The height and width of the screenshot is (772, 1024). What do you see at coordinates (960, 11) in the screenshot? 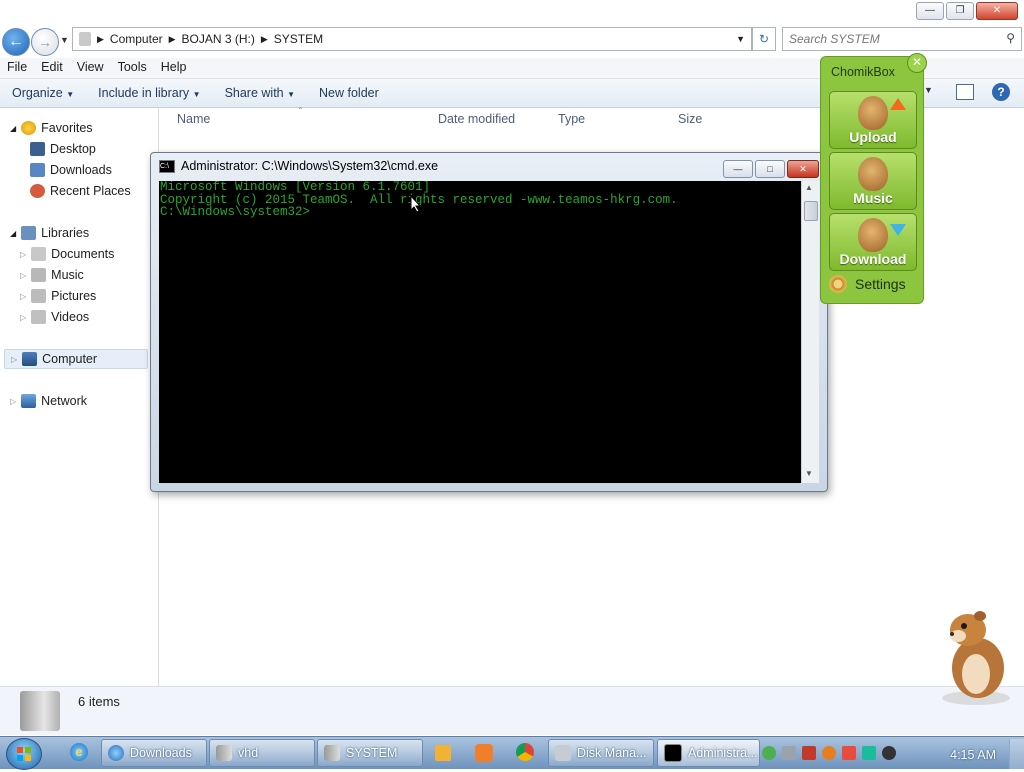
I see `maximize-button: ❐` at bounding box center [960, 11].